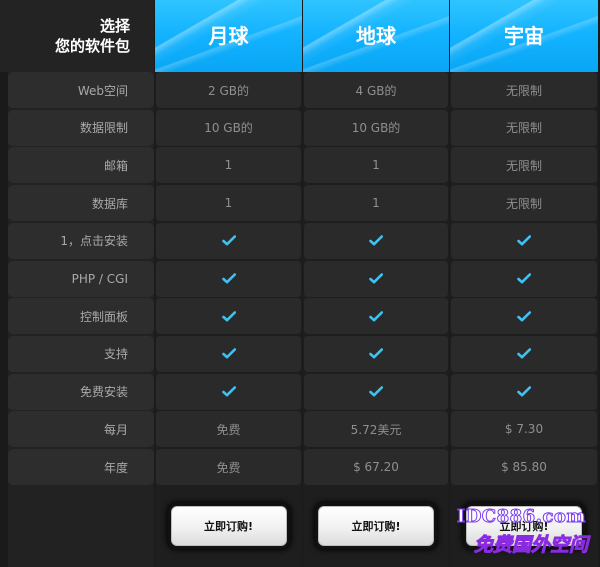 This screenshot has width=600, height=567. What do you see at coordinates (376, 90) in the screenshot?
I see `feature-value: 4 GB的` at bounding box center [376, 90].